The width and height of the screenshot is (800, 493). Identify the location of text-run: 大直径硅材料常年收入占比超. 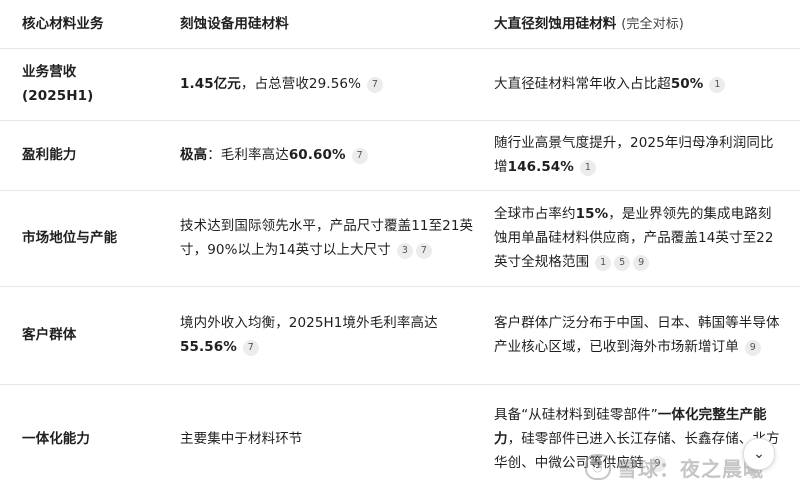
(582, 84).